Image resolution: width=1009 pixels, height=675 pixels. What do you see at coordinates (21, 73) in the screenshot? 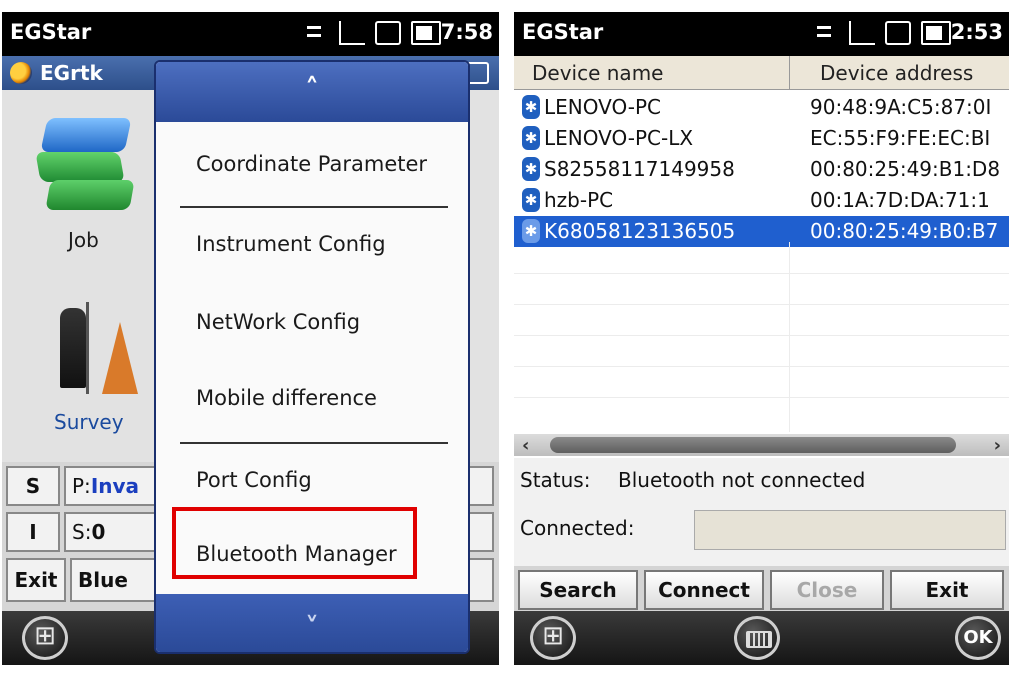
I see `app-logo-icon` at bounding box center [21, 73].